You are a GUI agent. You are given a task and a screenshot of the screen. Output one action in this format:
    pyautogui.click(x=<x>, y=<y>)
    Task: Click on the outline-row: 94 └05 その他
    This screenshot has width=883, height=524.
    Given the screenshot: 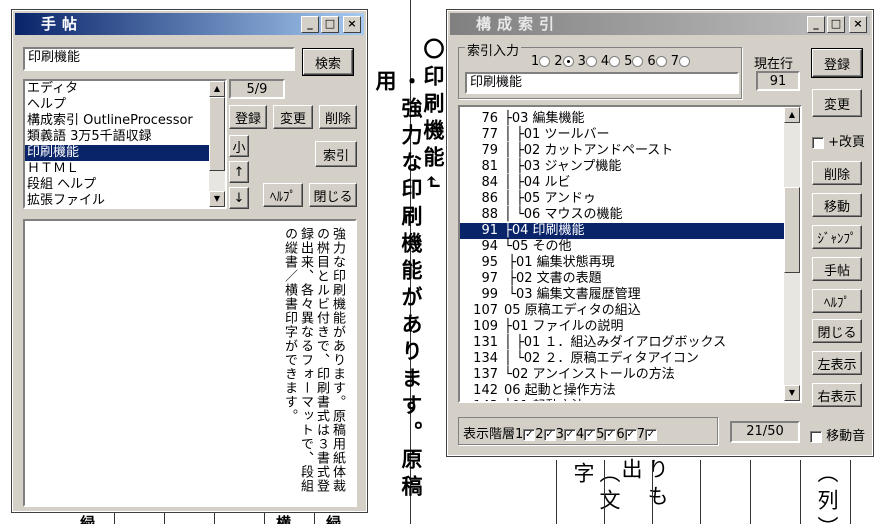 What is the action you would take?
    pyautogui.click(x=630, y=247)
    